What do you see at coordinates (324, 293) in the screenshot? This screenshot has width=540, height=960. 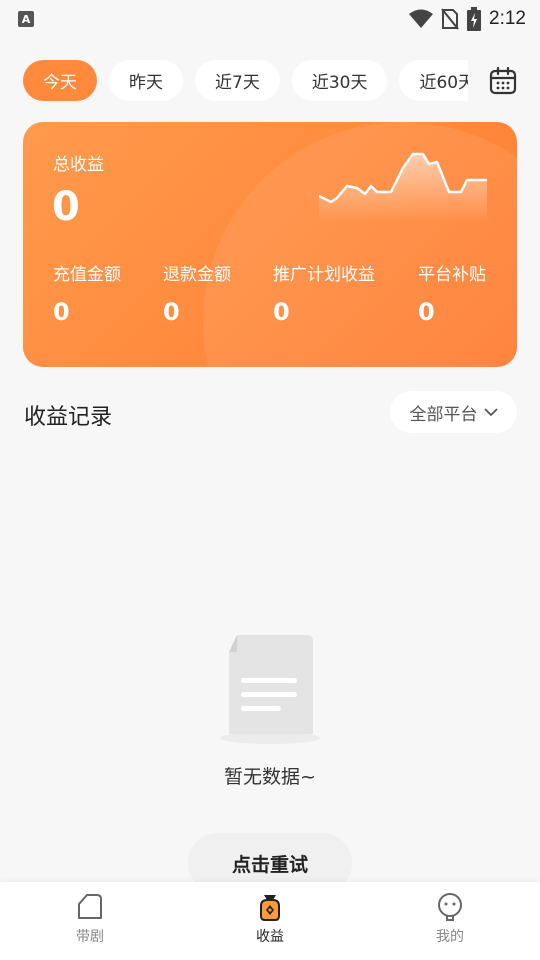 I see `stat-promotion: 推广计划收益 0` at bounding box center [324, 293].